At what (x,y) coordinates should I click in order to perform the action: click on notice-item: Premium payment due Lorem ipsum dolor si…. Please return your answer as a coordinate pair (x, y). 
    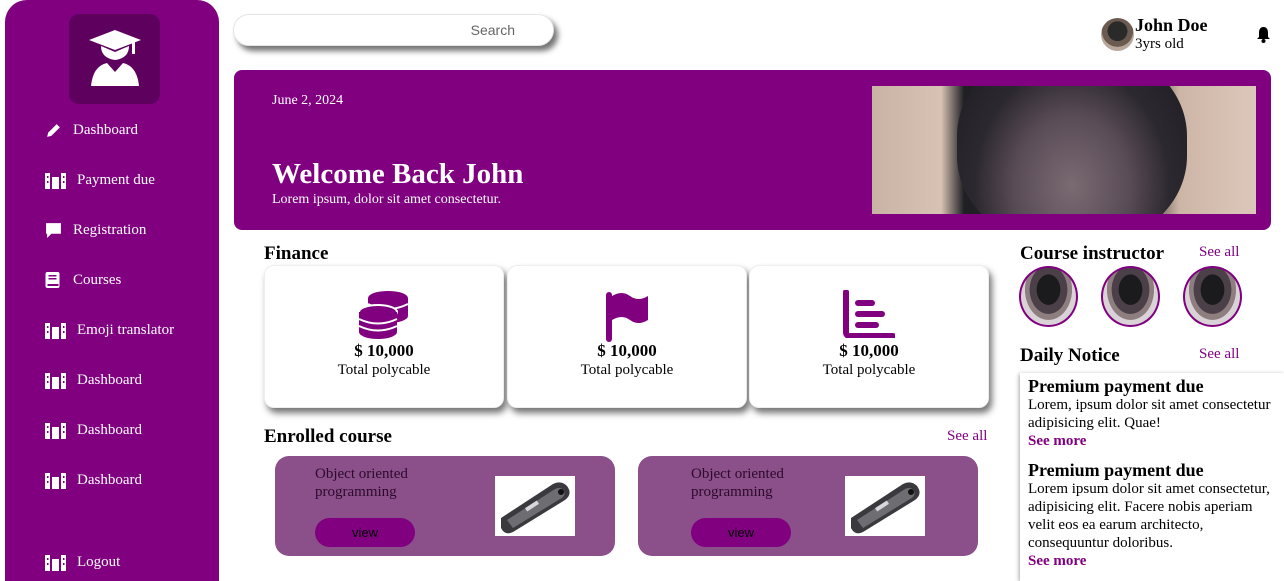
    Looking at the image, I should click on (1153, 515).